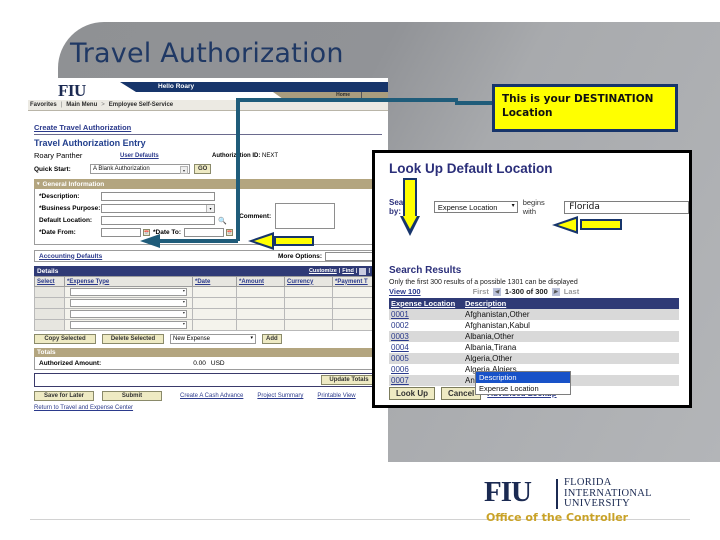 The height and width of the screenshot is (540, 720). Describe the element at coordinates (38, 184) in the screenshot. I see `collapse-triangle-icon: ▾` at that location.